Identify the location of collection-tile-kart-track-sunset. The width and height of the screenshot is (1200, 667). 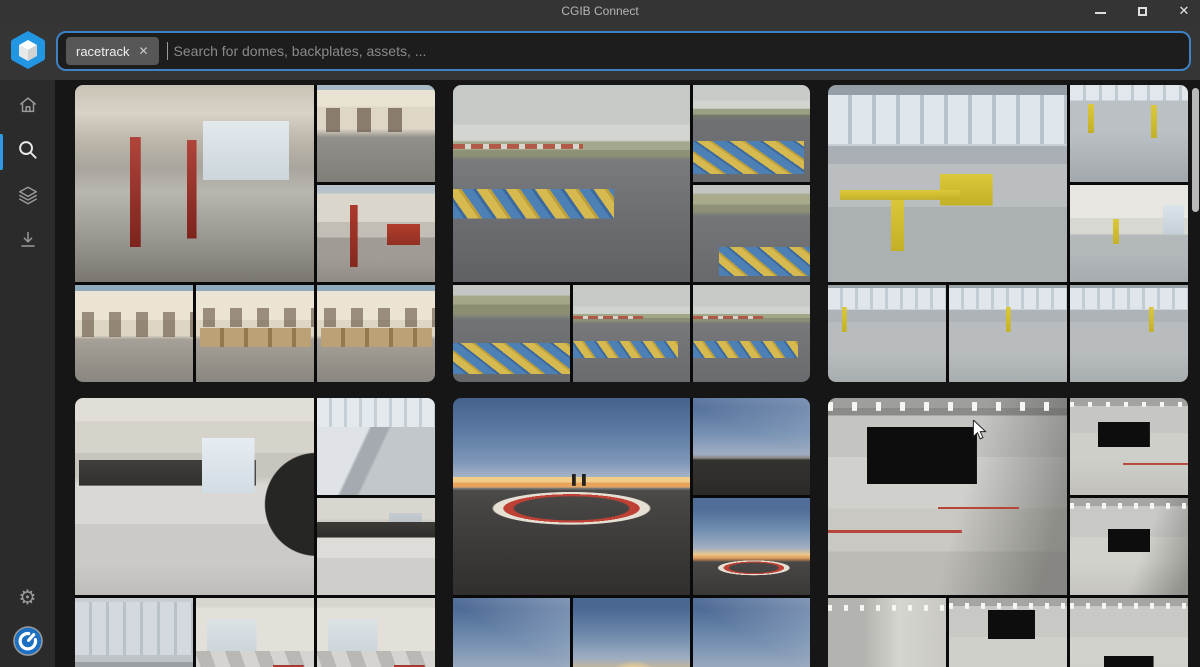
(631, 532).